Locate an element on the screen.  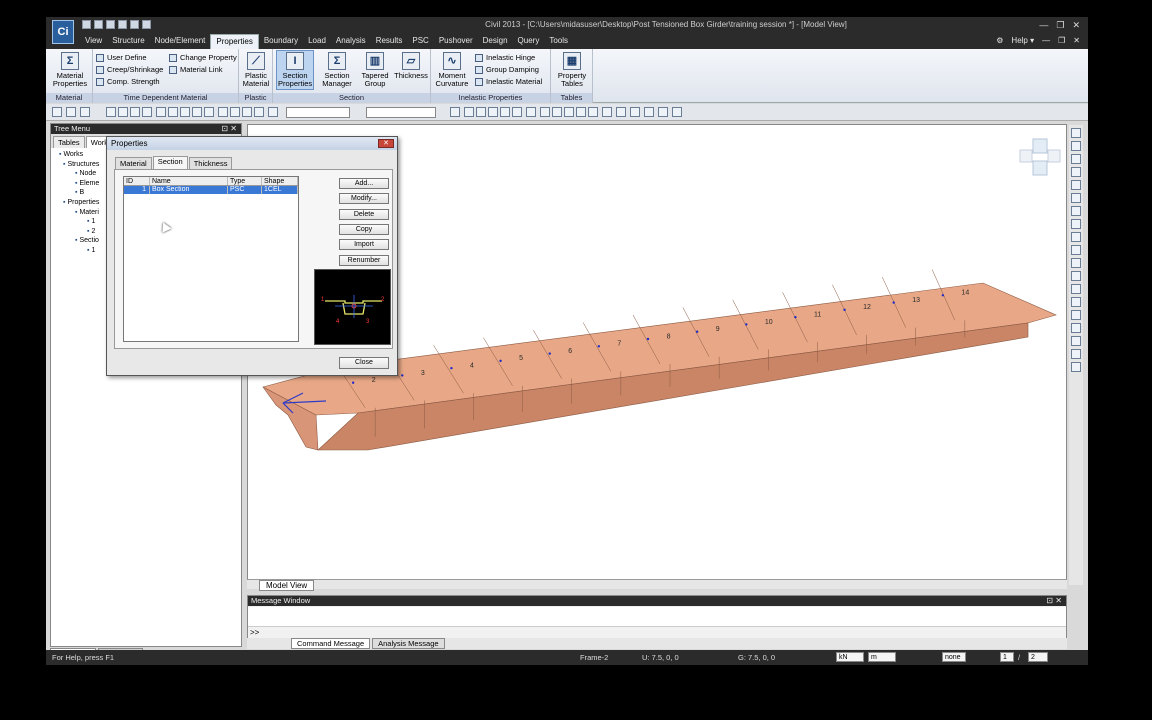
open-file-icon is located at coordinates (98, 24).